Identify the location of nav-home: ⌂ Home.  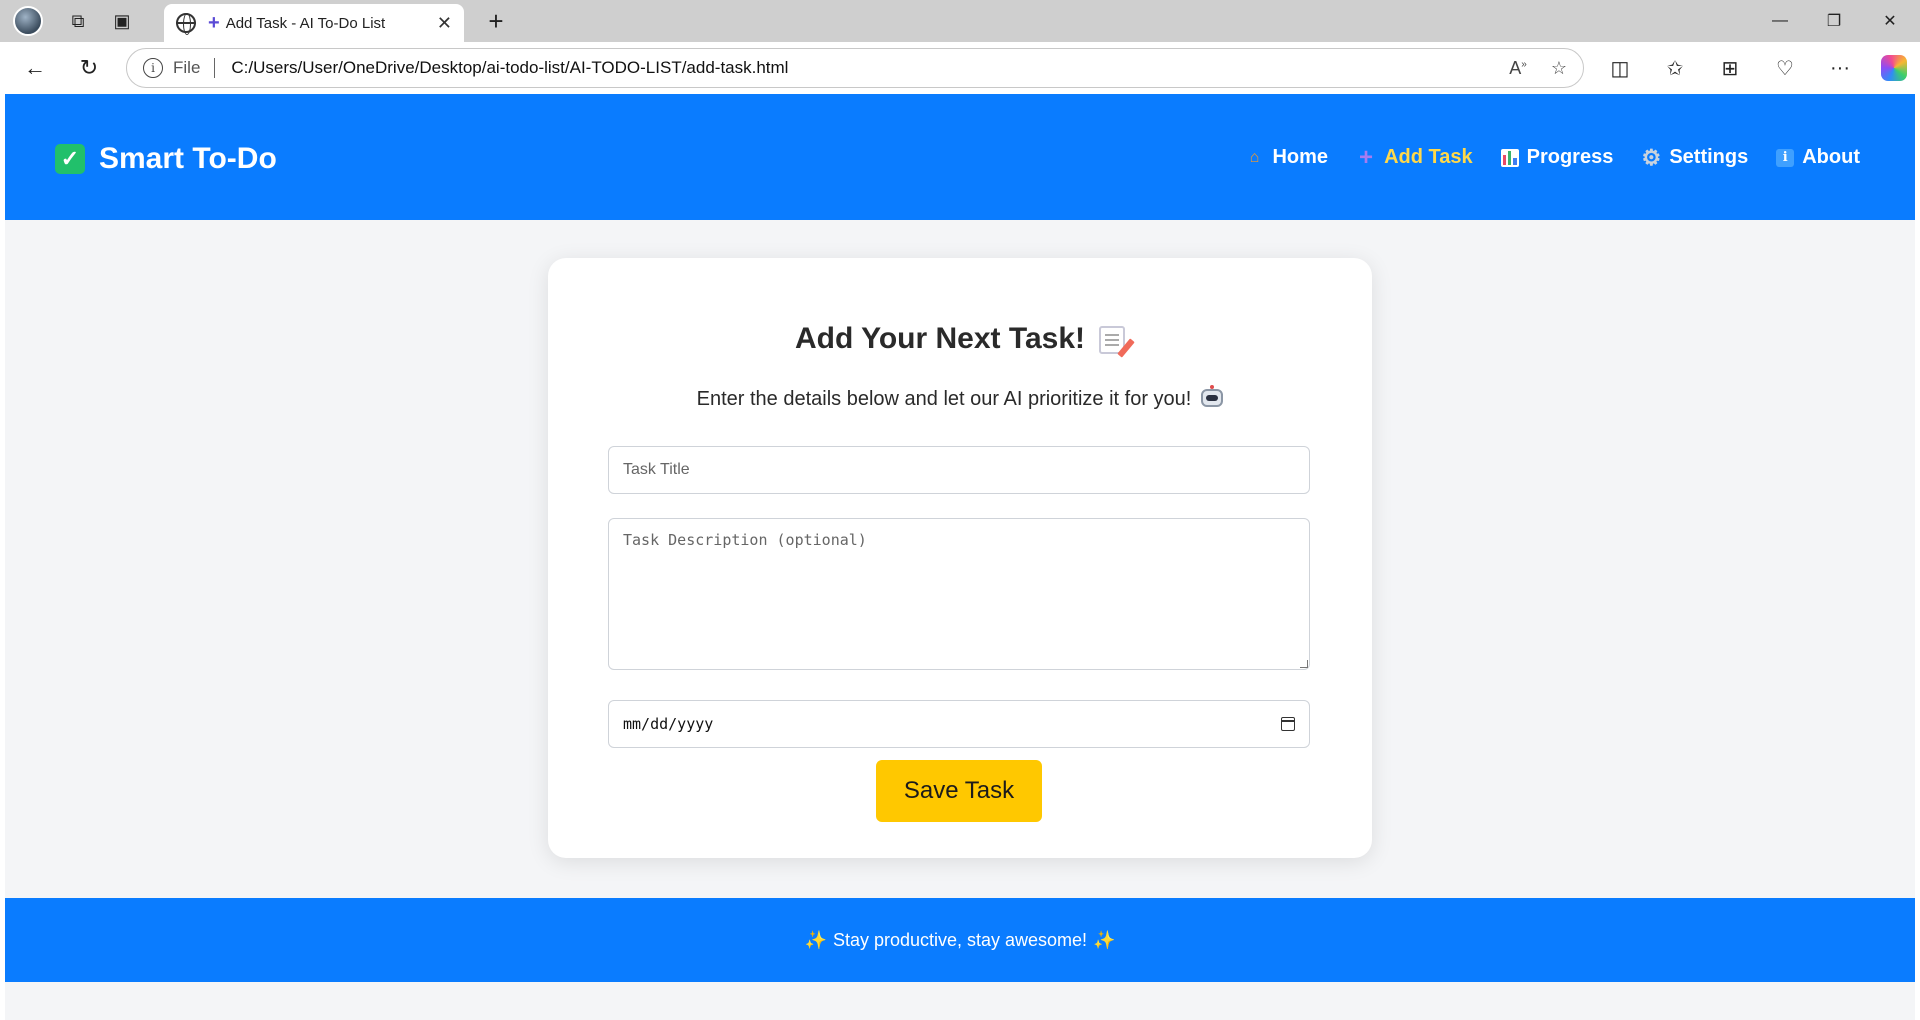
(1286, 157).